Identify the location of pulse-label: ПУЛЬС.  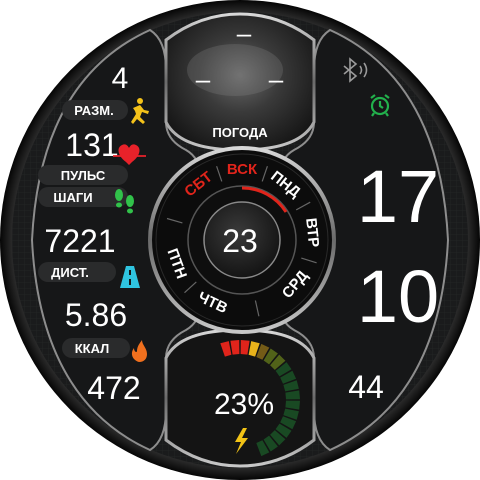
(83, 175).